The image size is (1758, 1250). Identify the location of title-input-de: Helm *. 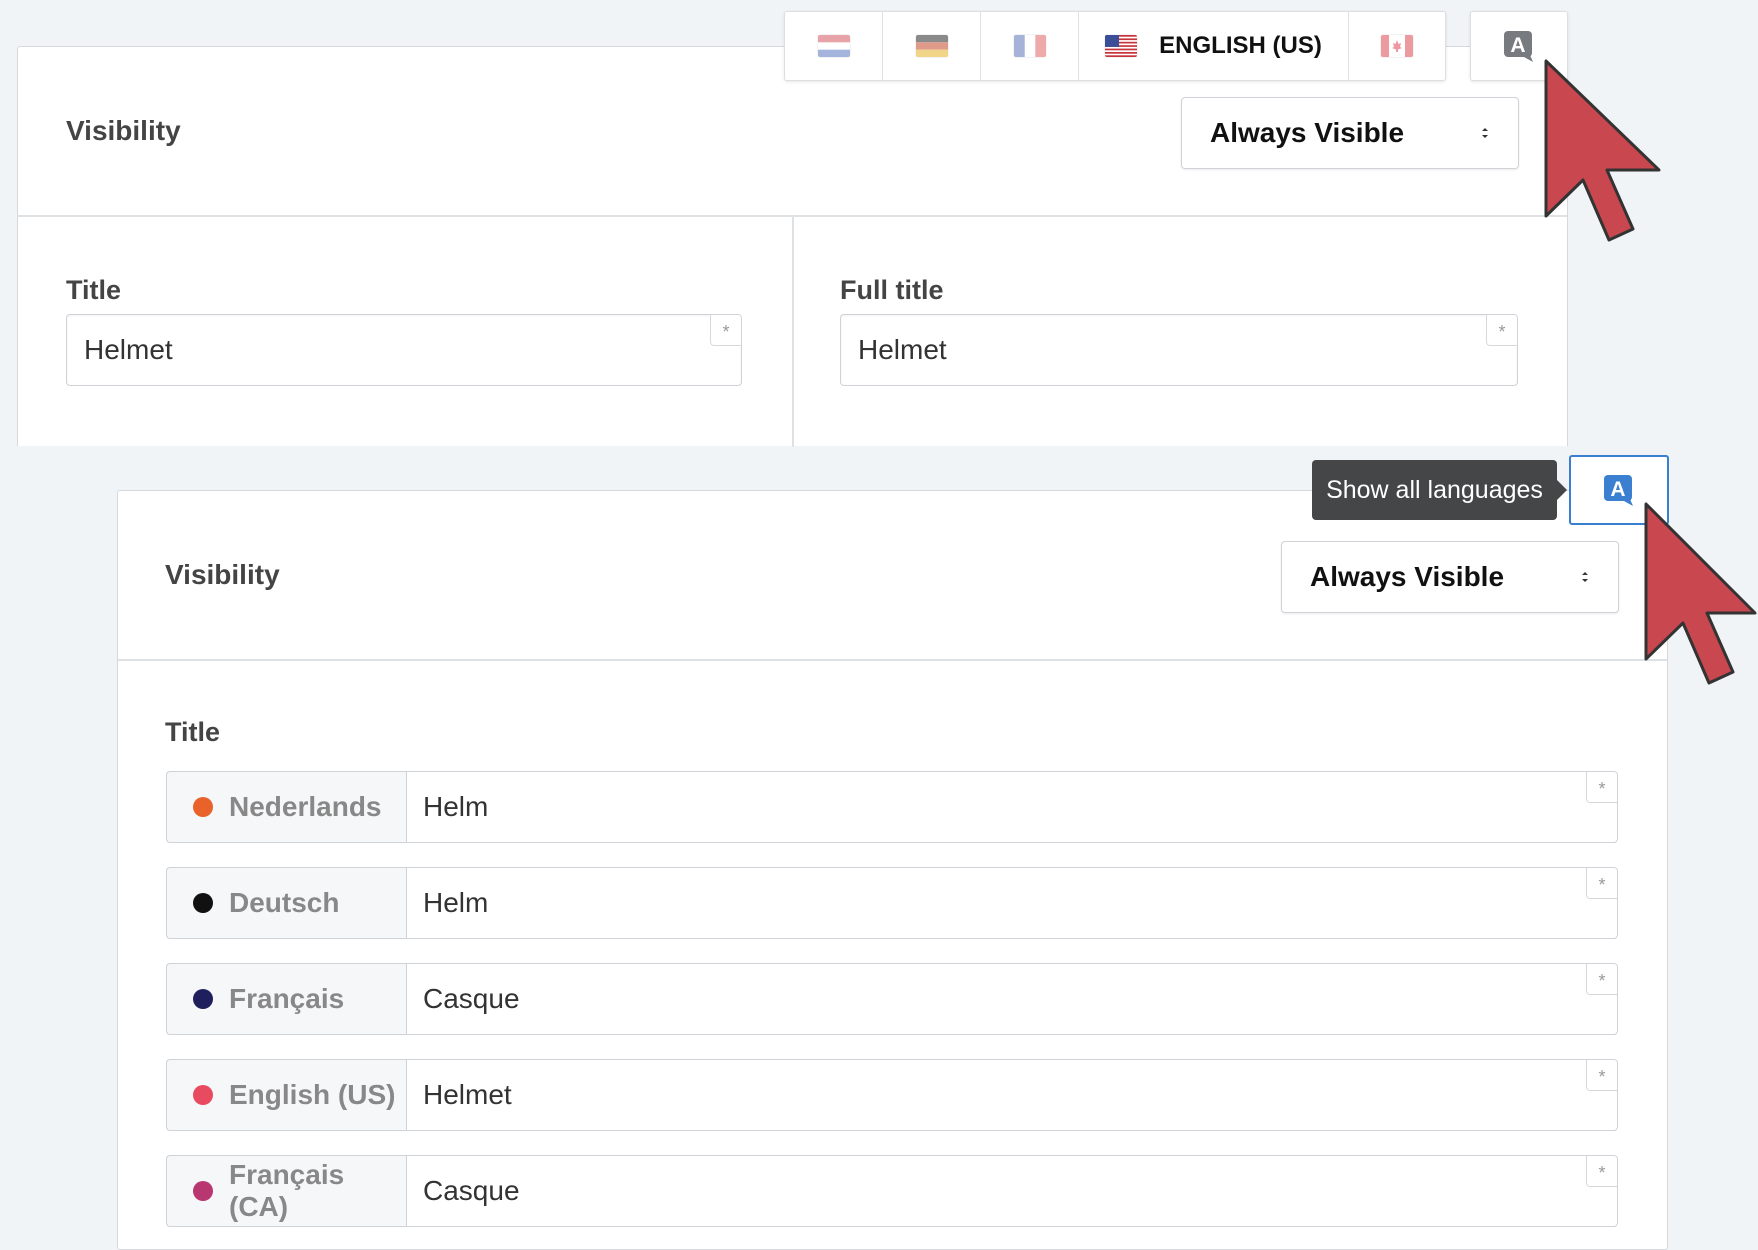
(1012, 903).